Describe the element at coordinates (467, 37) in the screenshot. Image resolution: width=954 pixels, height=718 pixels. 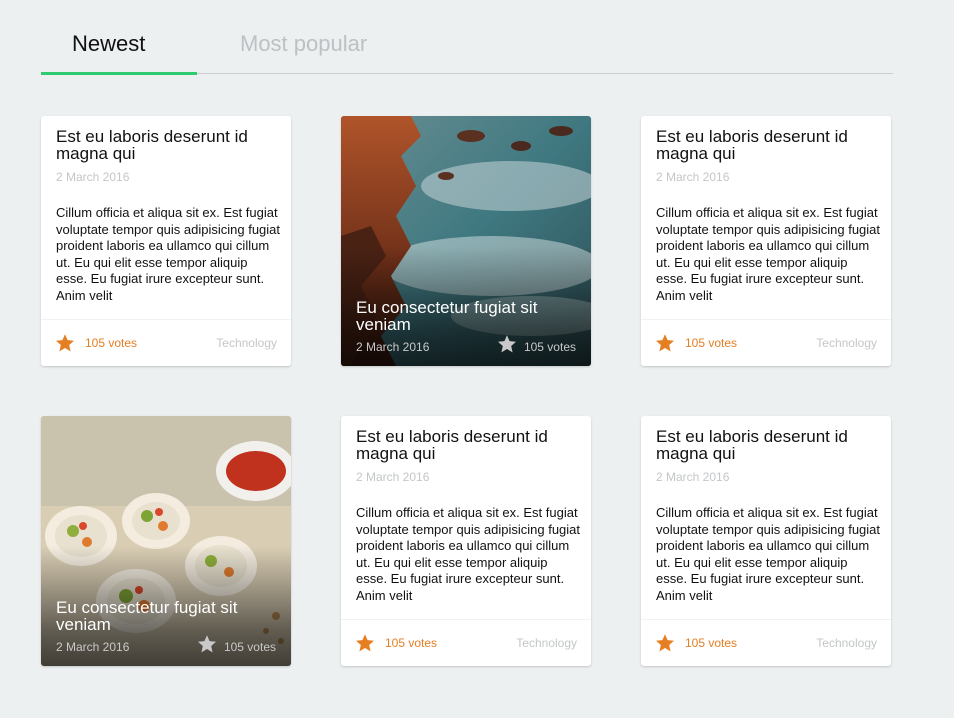
I see `tab-bar: Newest Most popular` at that location.